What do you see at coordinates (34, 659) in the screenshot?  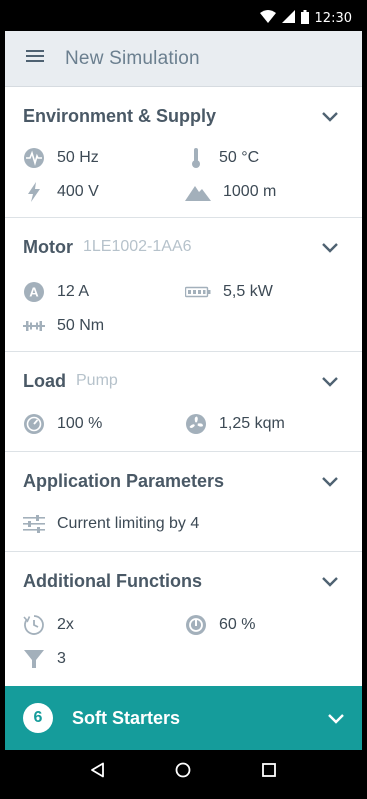 I see `filter-icon` at bounding box center [34, 659].